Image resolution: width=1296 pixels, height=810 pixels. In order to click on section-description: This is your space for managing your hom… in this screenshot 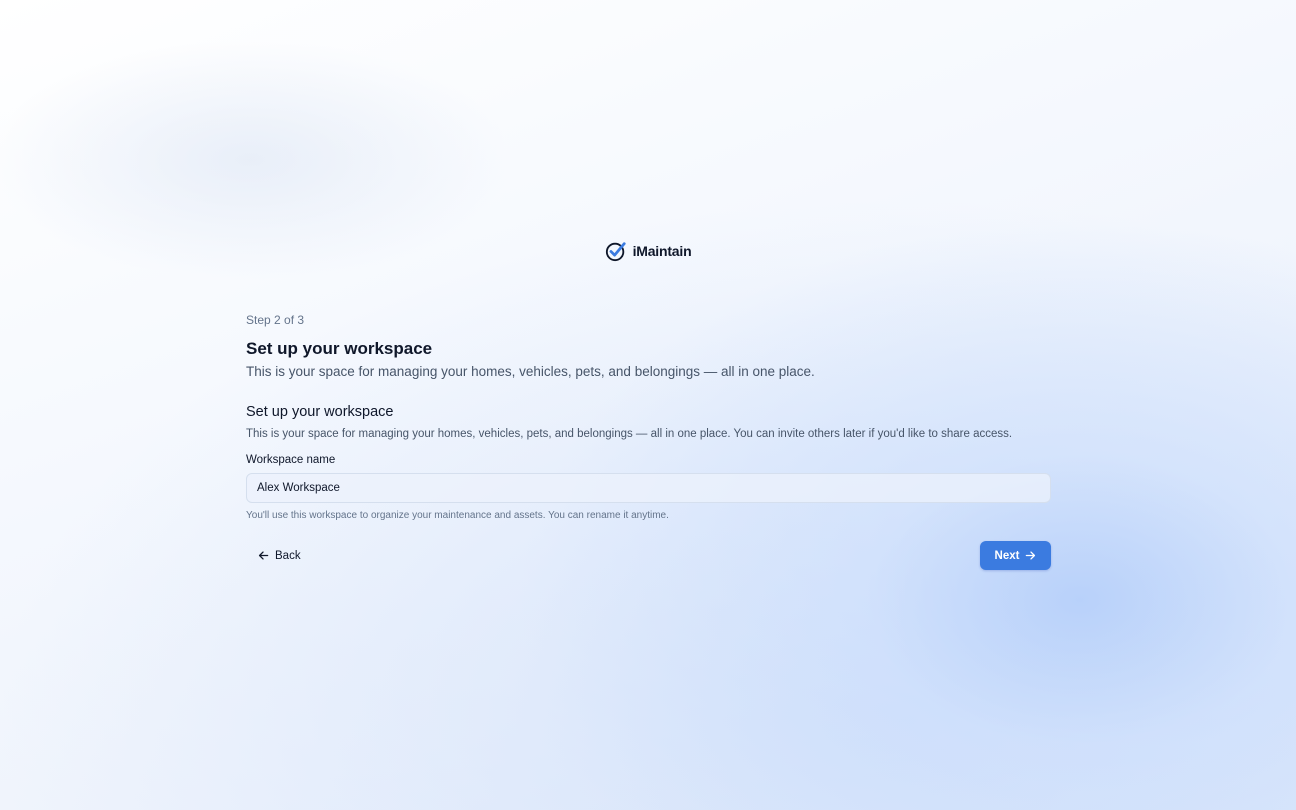, I will do `click(629, 434)`.